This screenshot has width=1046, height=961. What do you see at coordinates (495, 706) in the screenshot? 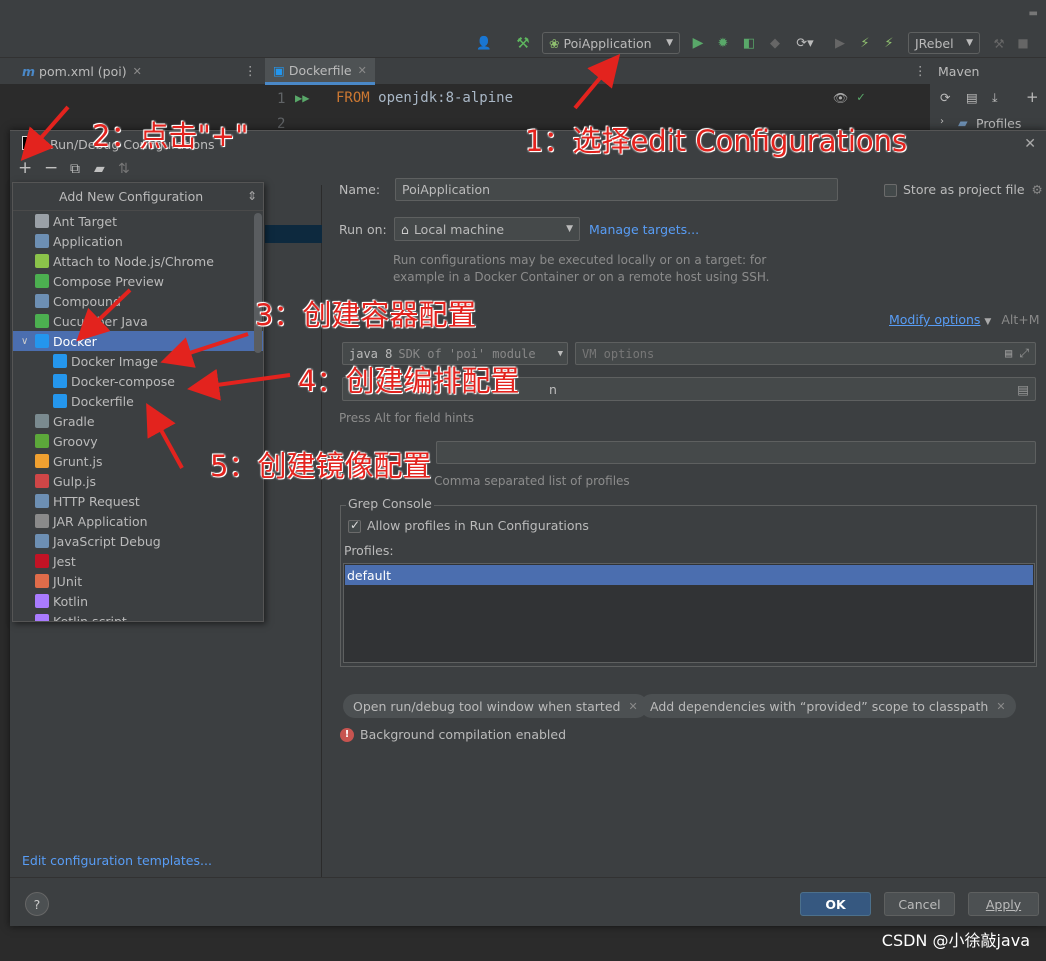
I see `chip-open-tool-window: Open run/debug tool window when started ✕` at bounding box center [495, 706].